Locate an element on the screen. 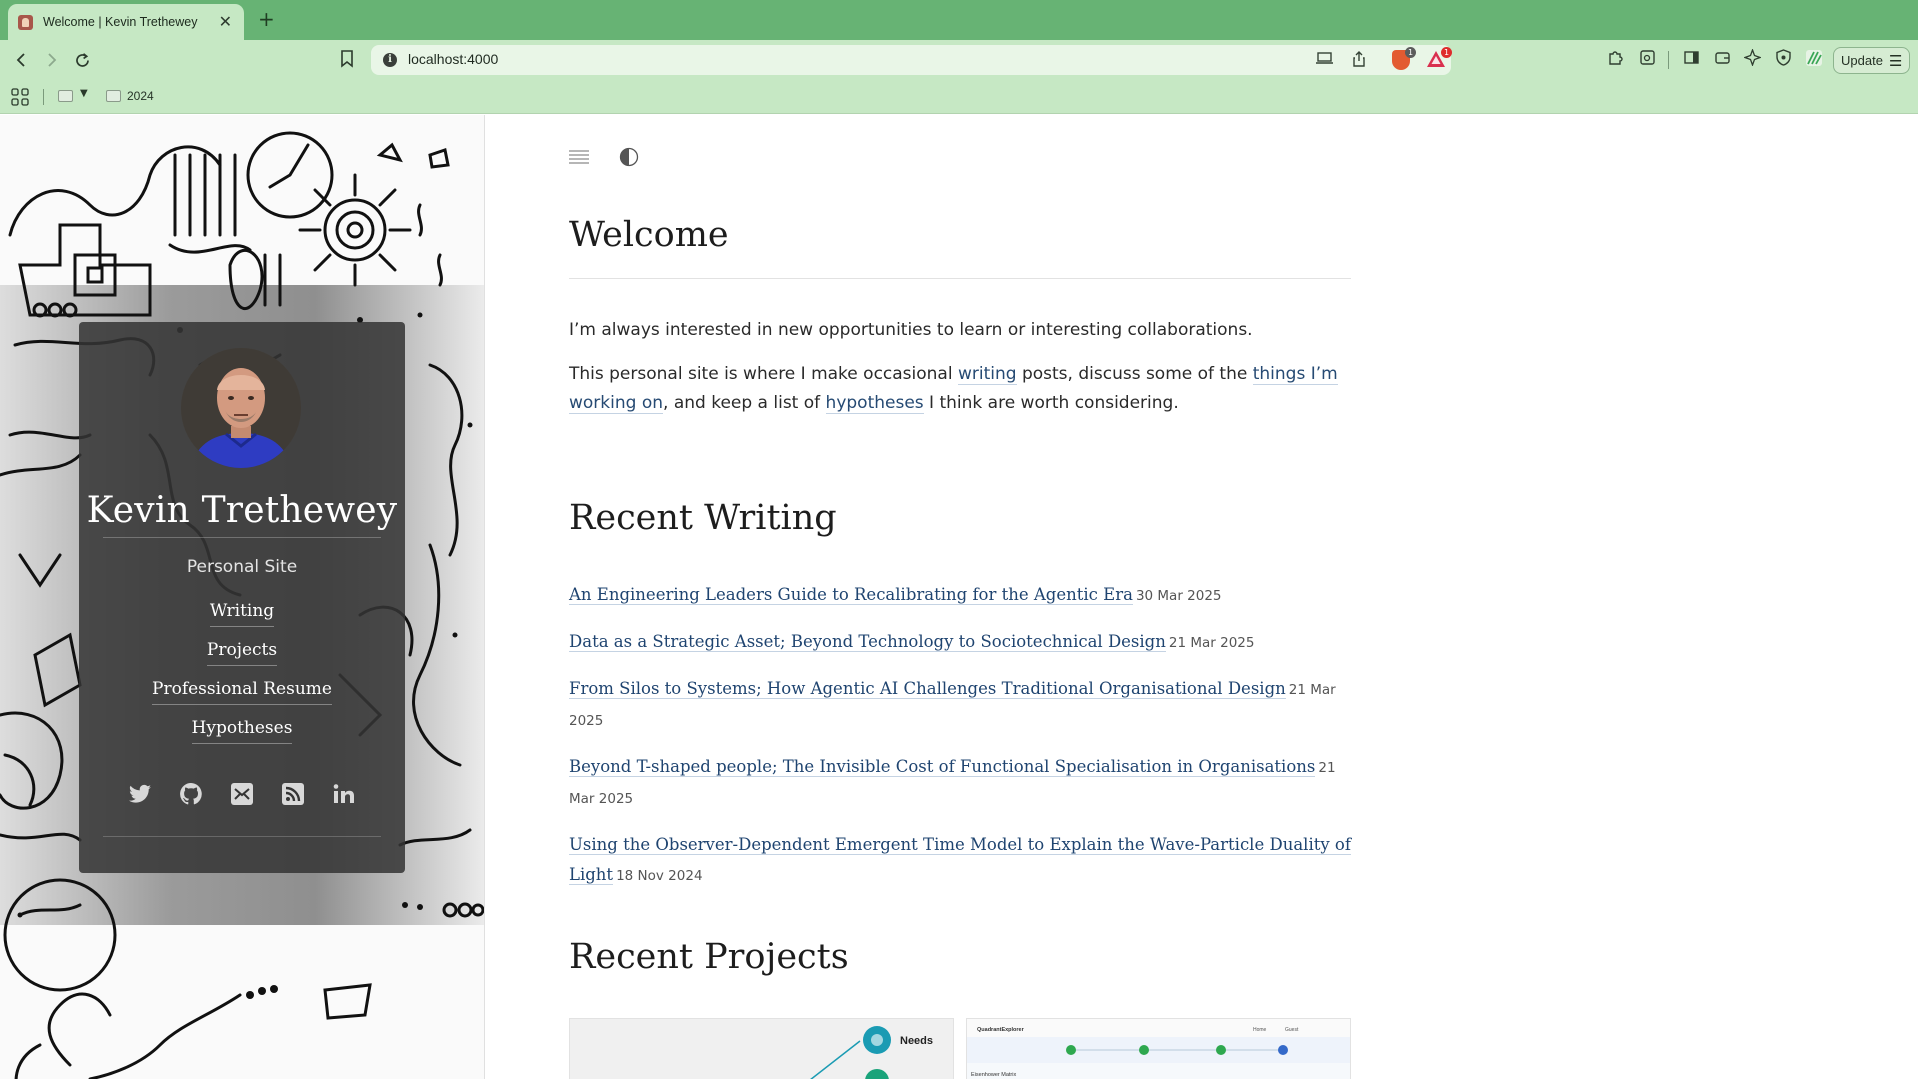  browser-tab: Welcome | Kevin Trethewey ✕ is located at coordinates (126, 22).